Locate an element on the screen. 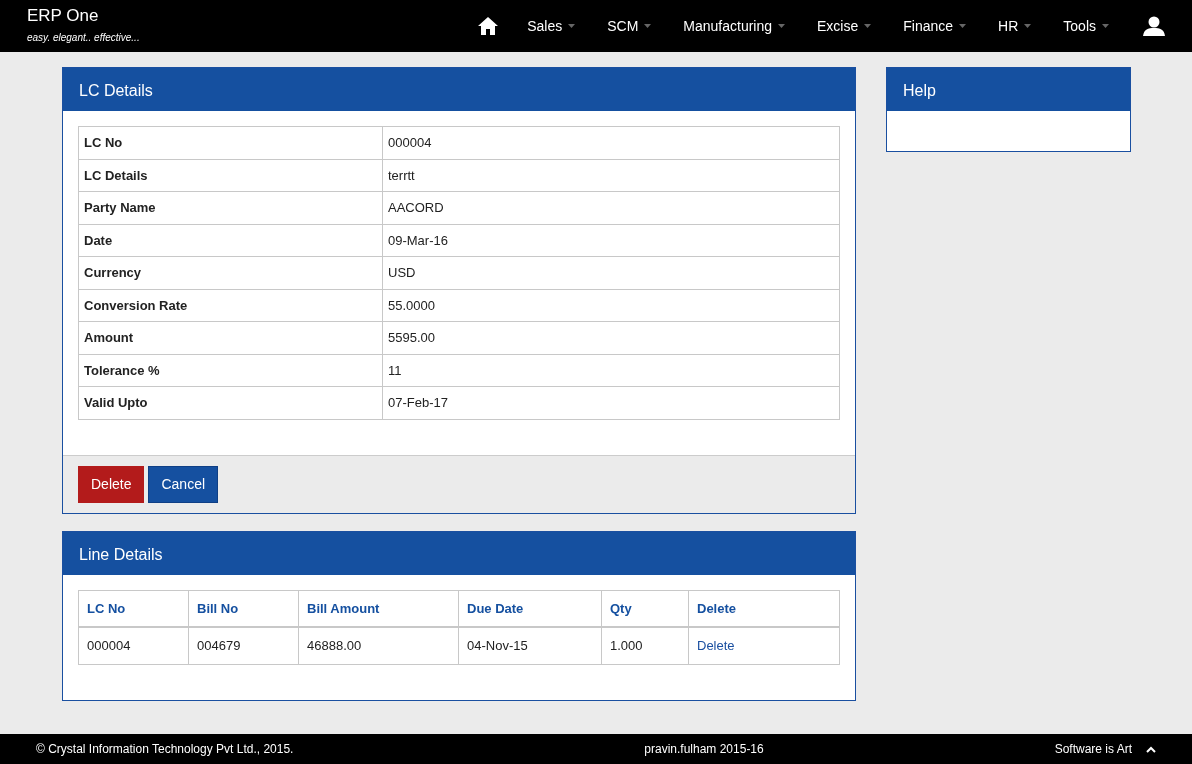 This screenshot has height=764, width=1192. copyright-text: © Crystal Information Technology Pvt Ltd., 2015. is located at coordinates (165, 749).